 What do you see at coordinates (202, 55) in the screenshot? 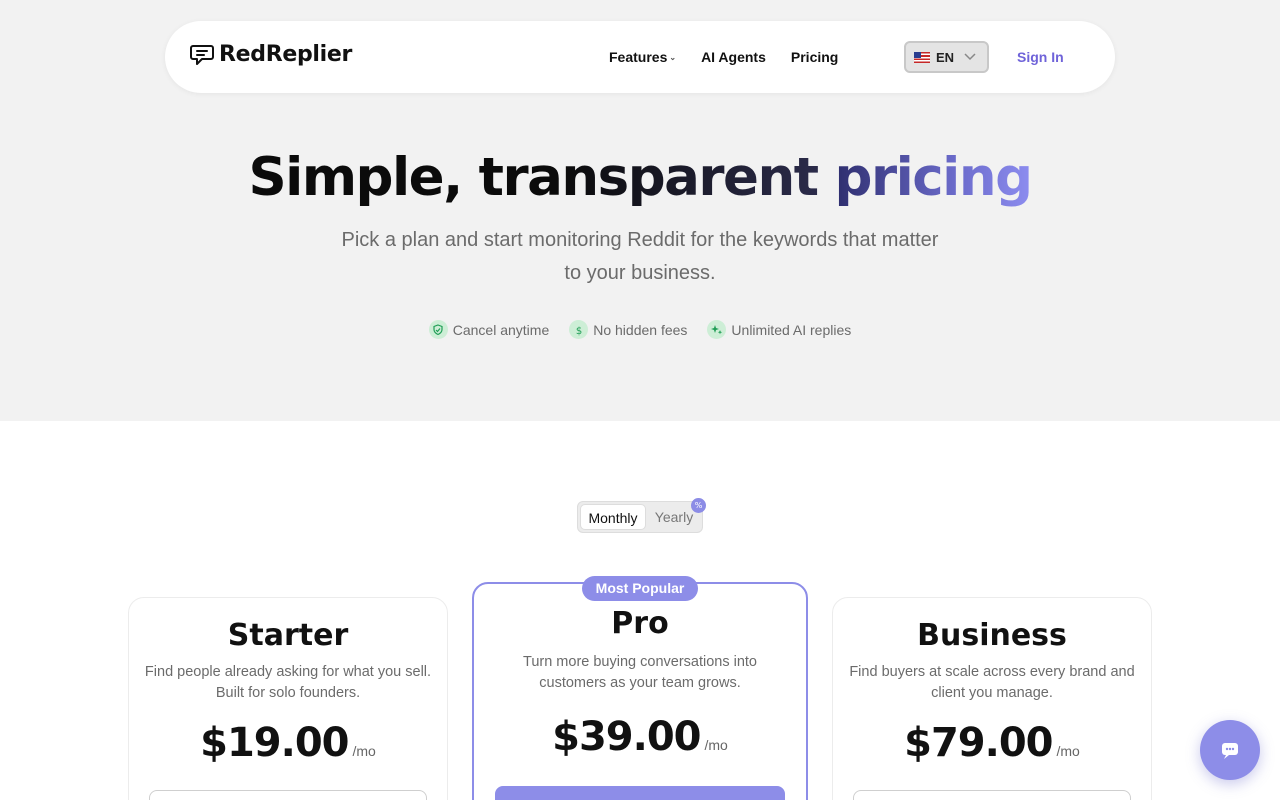
I see `chat-bubble-logo-icon` at bounding box center [202, 55].